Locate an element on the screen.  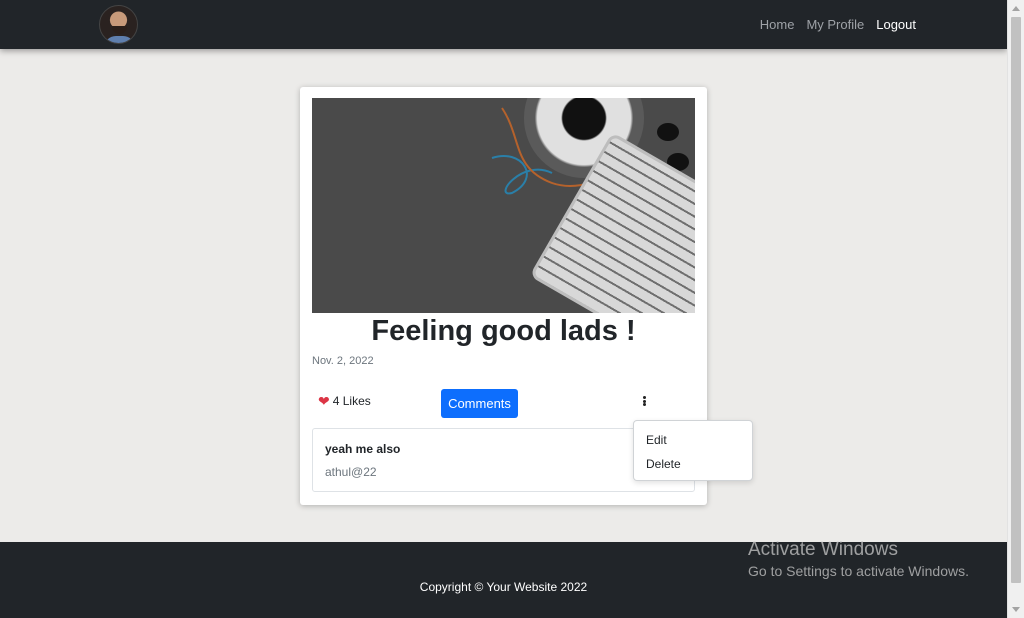
likes-button: ❤ 4 Likes is located at coordinates (344, 401).